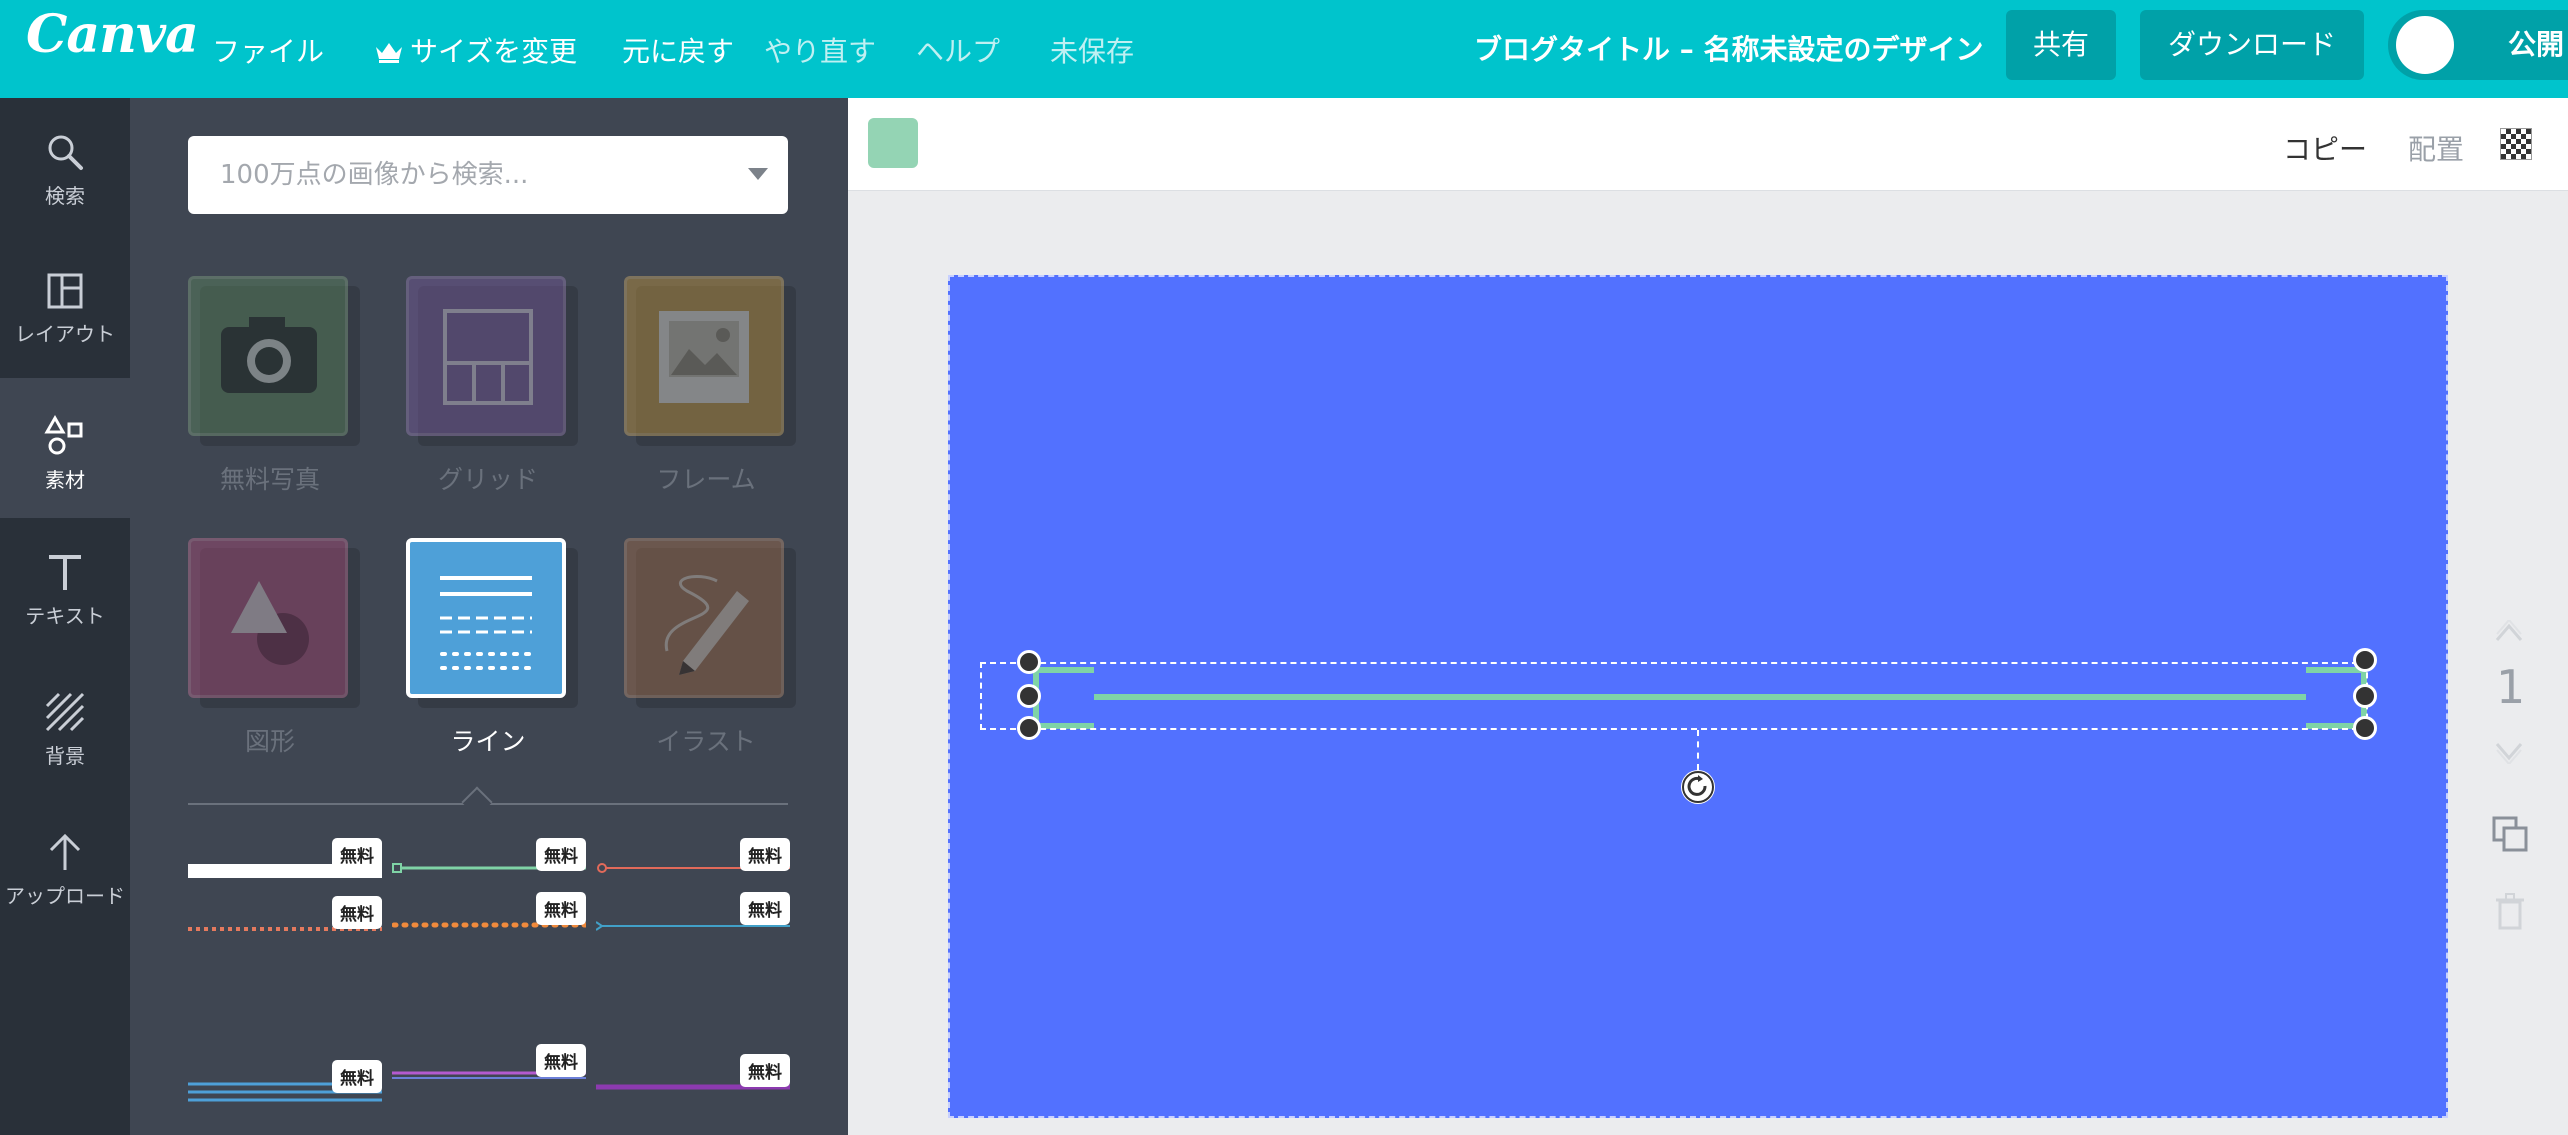 This screenshot has height=1135, width=2568. I want to click on resize-menu: サイズを変更, so click(475, 50).